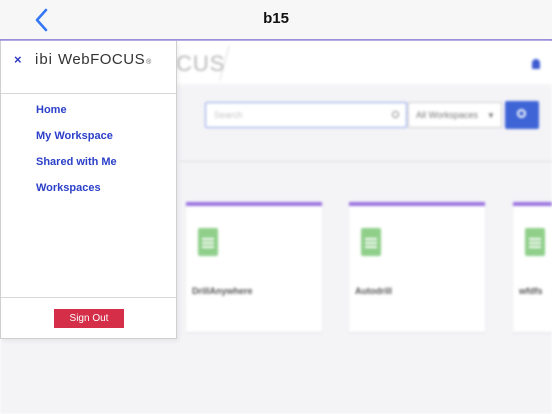  Describe the element at coordinates (531, 291) in the screenshot. I see `card-label: wfdfs` at that location.